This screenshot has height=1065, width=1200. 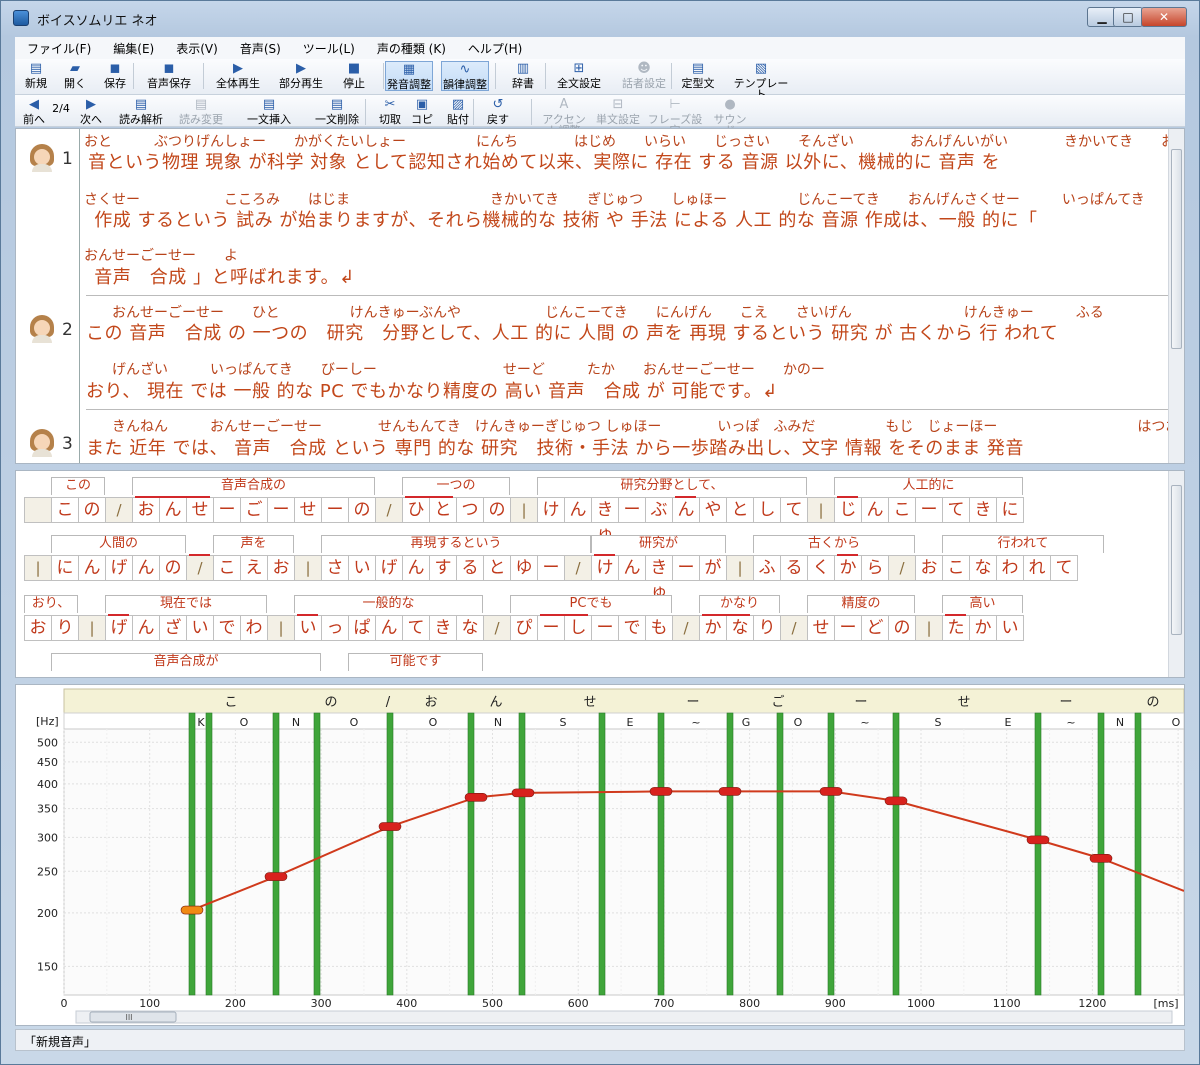 What do you see at coordinates (494, 47) in the screenshot?
I see `menu-item: ヘルプ(H)` at bounding box center [494, 47].